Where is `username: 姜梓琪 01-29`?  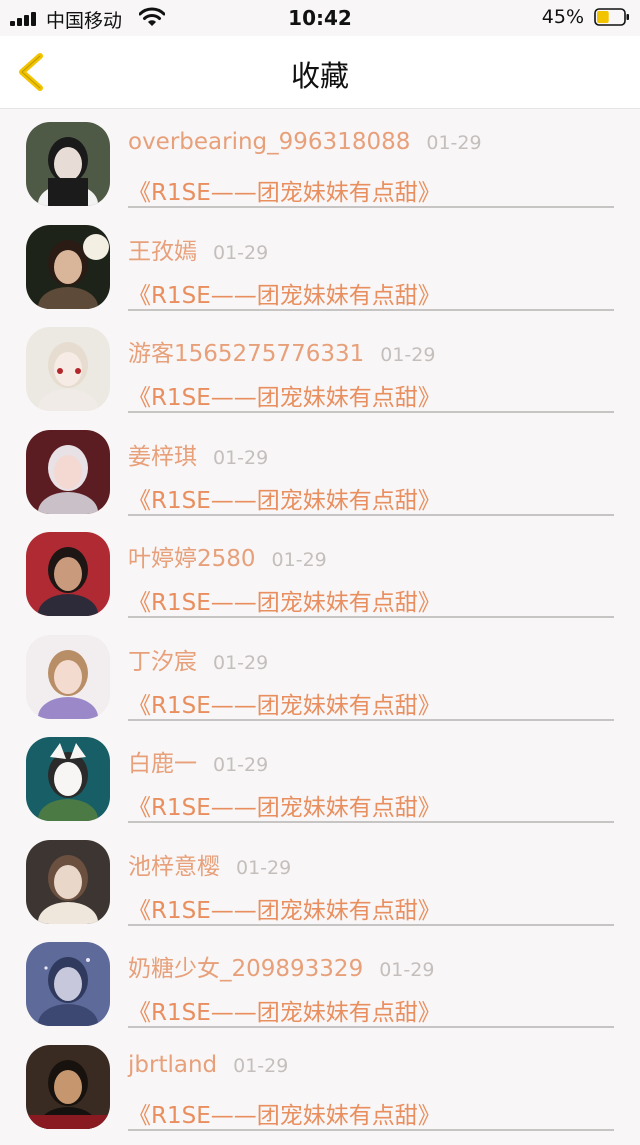 username: 姜梓琪 01-29 is located at coordinates (198, 454).